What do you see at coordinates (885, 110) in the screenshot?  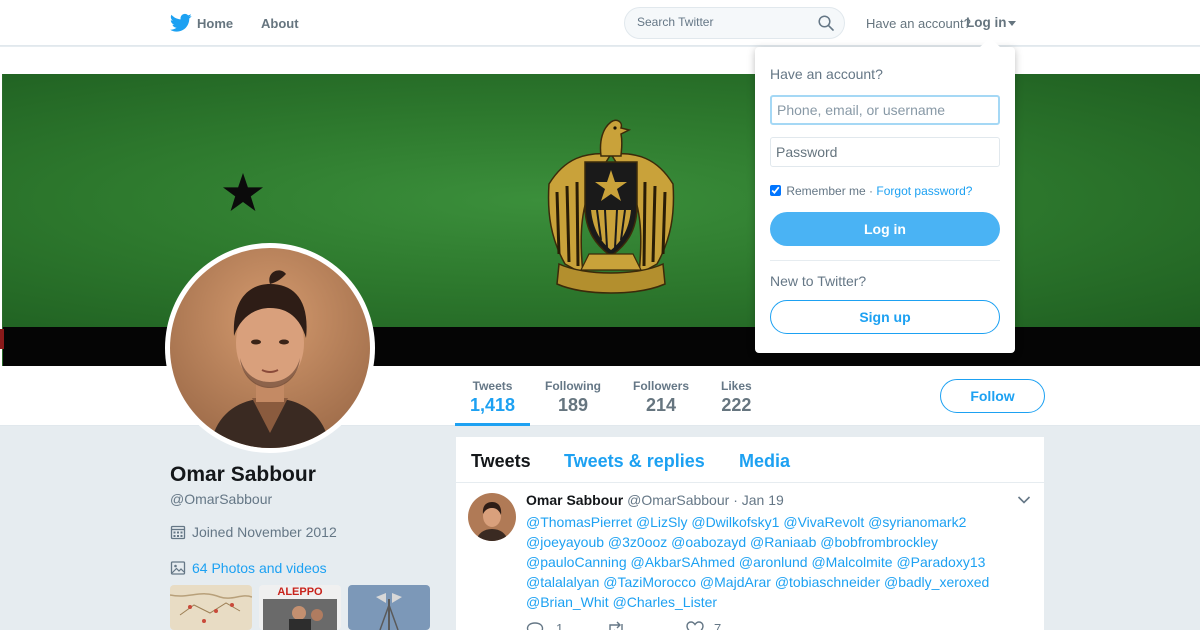 I see `username-field` at bounding box center [885, 110].